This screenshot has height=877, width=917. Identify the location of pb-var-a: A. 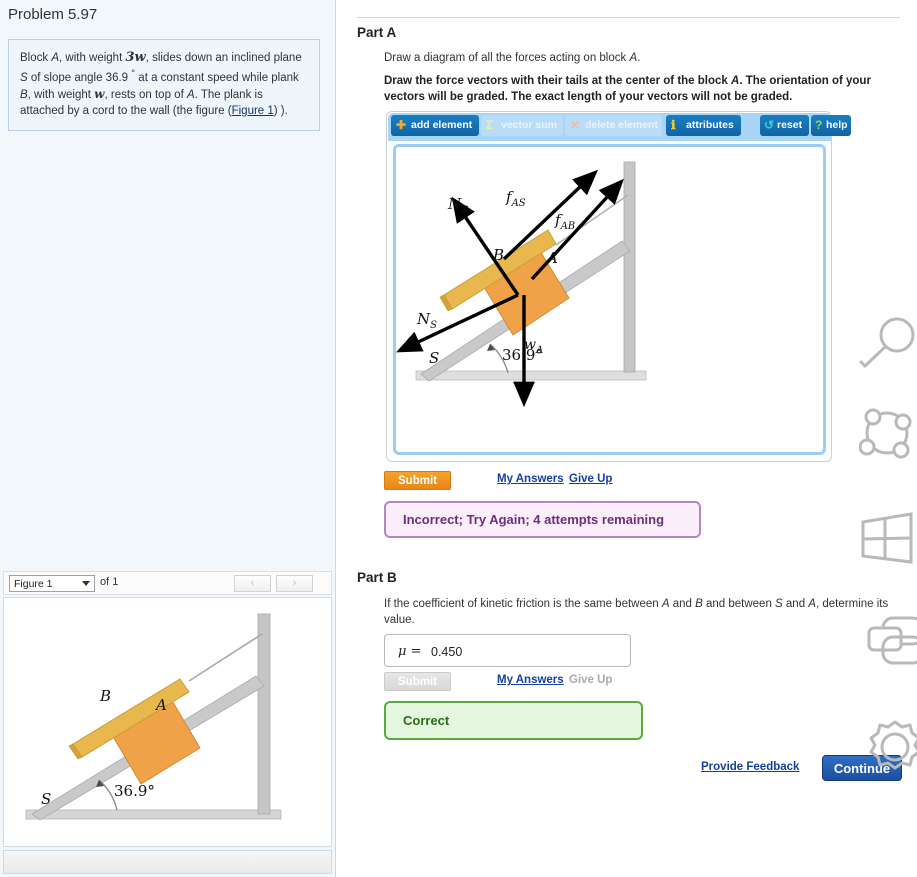
(665, 604).